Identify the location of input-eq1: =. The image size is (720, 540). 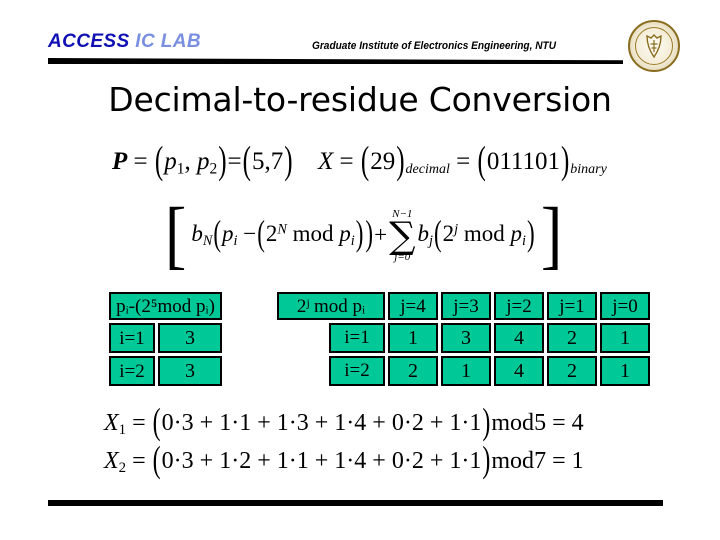
(346, 161).